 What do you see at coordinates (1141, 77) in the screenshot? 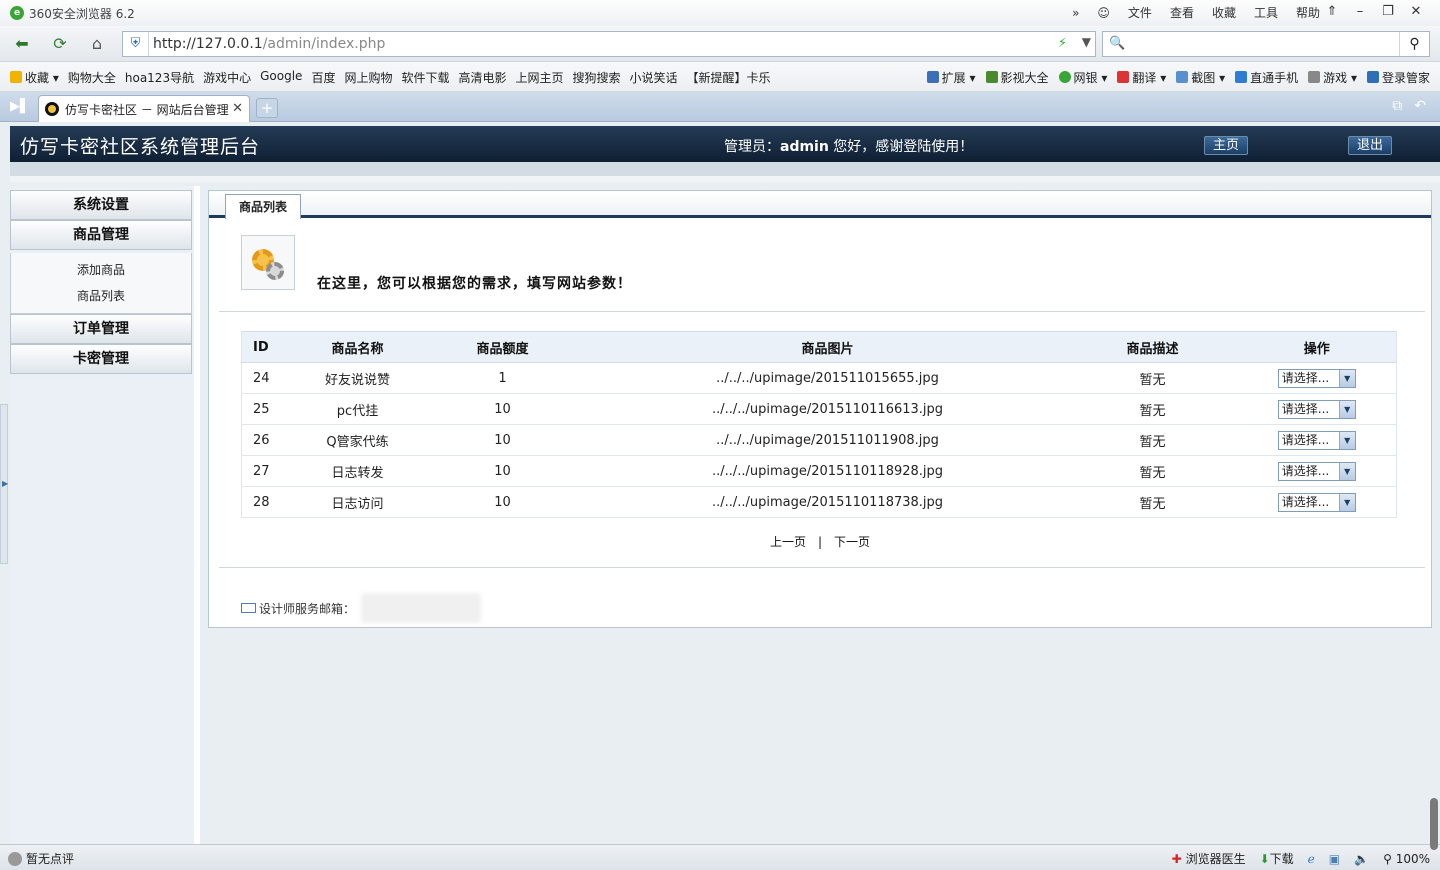
I see `ext-translate: 翻译 ▾` at bounding box center [1141, 77].